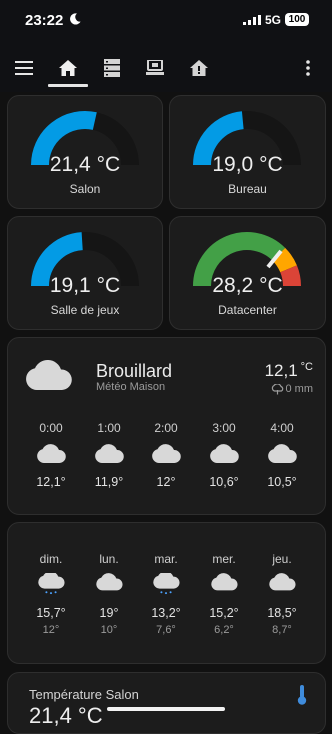 The image size is (332, 734). I want to click on precipitation: 0 mm, so click(292, 389).